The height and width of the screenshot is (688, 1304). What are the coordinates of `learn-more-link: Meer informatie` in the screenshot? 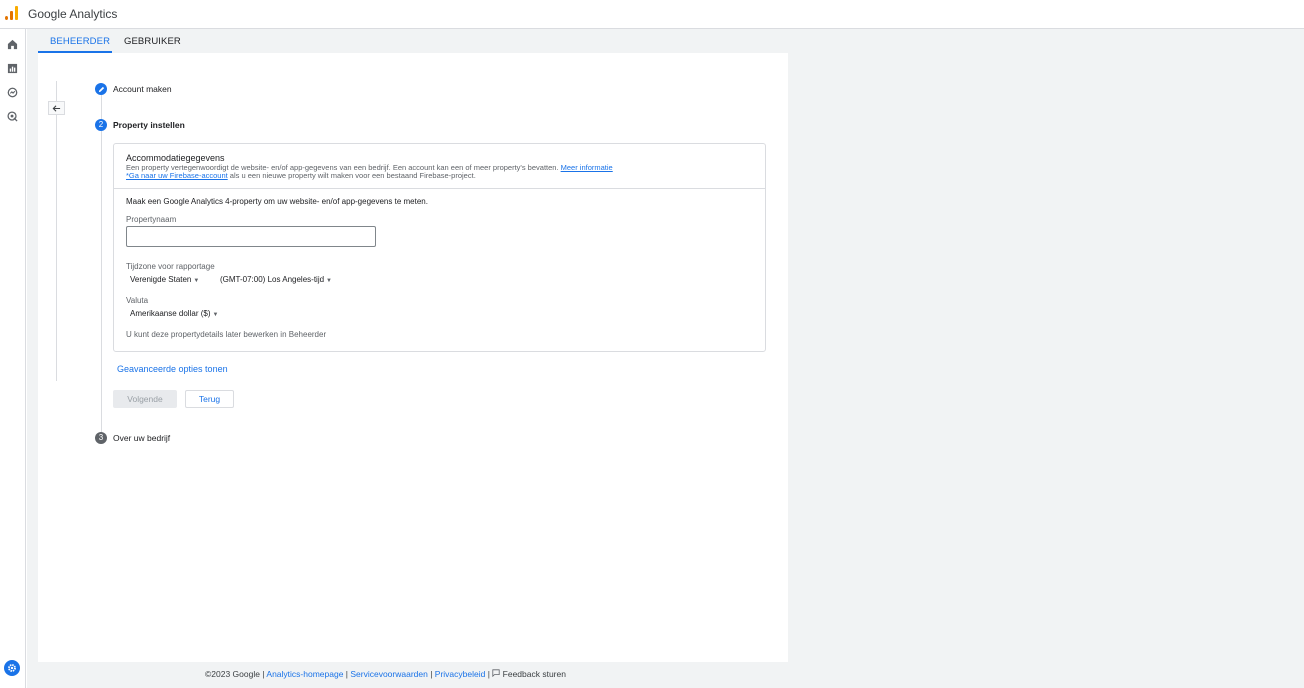 It's located at (587, 167).